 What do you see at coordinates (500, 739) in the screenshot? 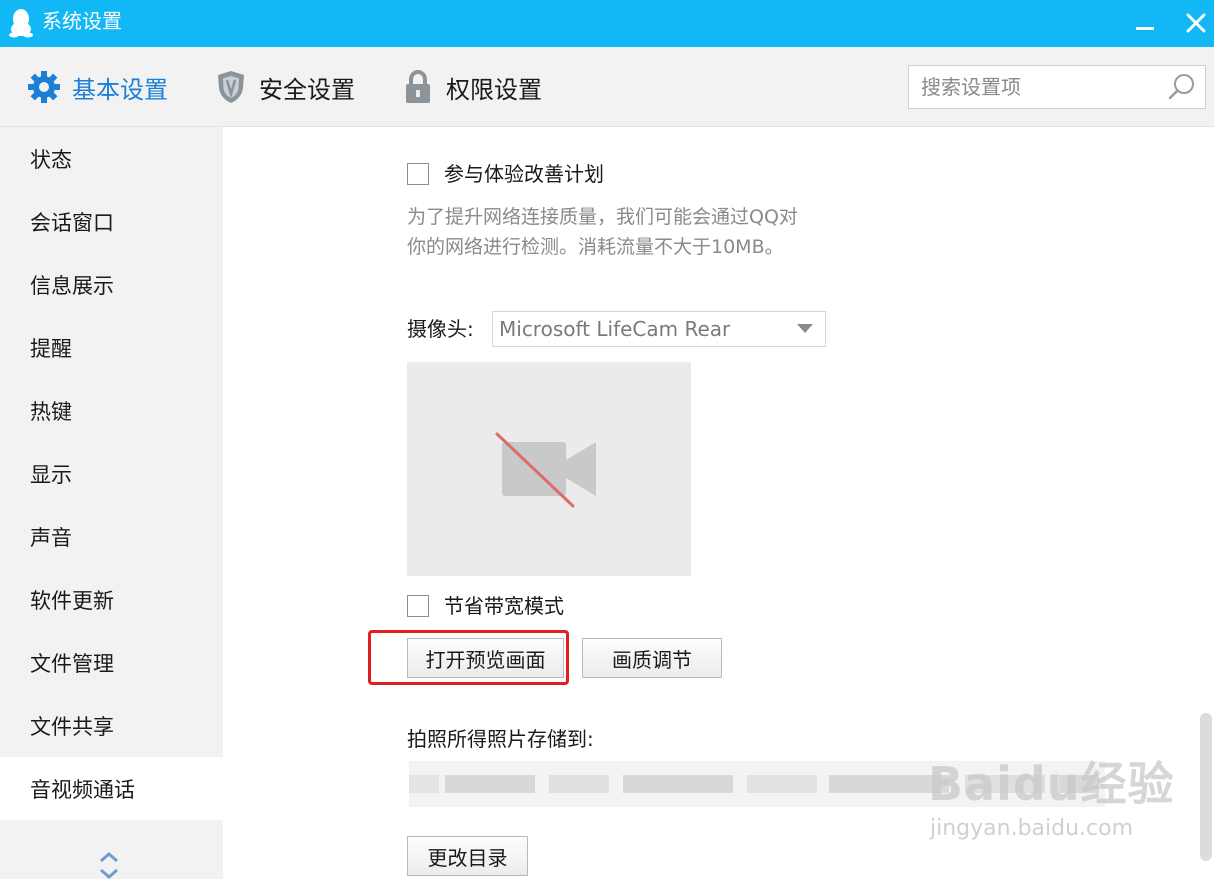
I see `photo-save-path-label: 拍照所得照片存储到:` at bounding box center [500, 739].